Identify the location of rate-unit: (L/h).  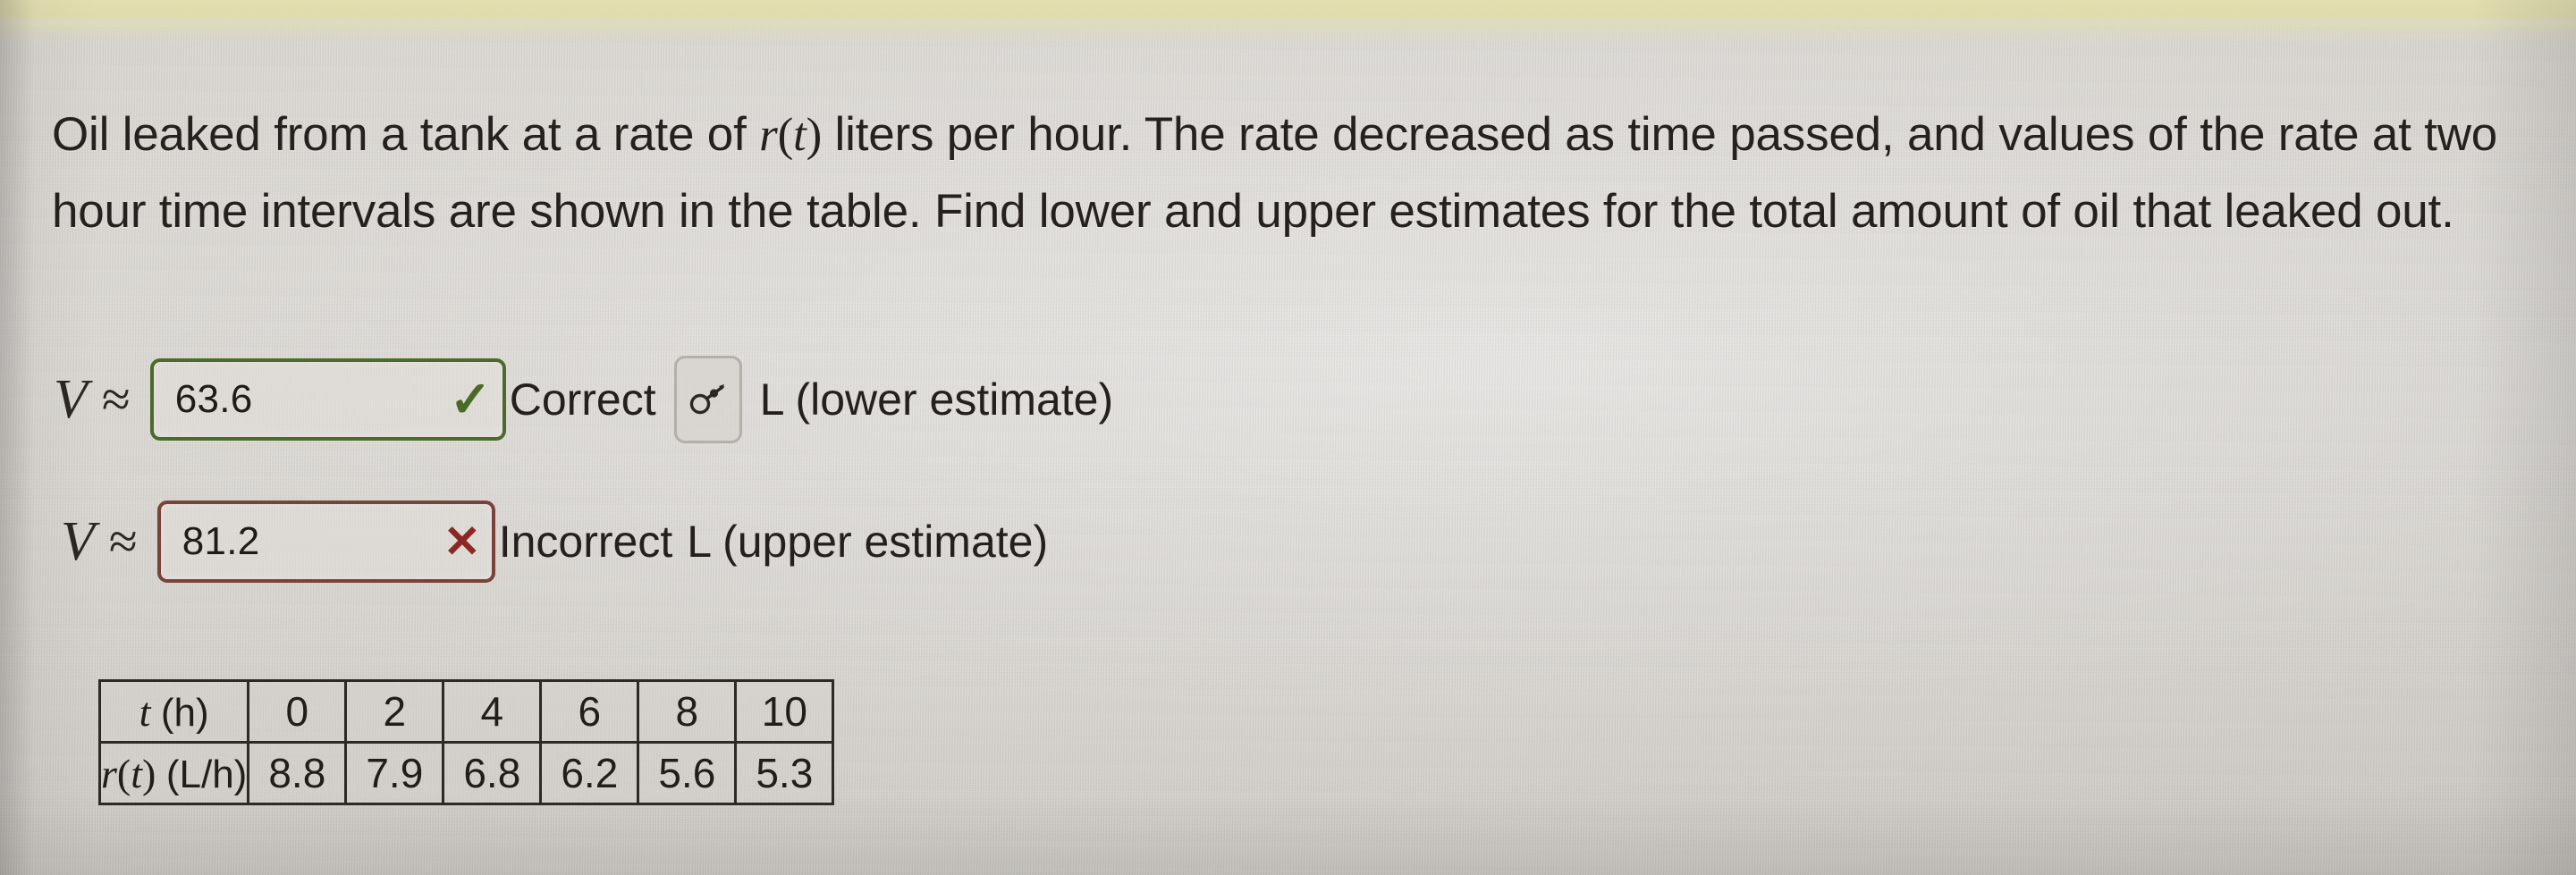
(206, 774).